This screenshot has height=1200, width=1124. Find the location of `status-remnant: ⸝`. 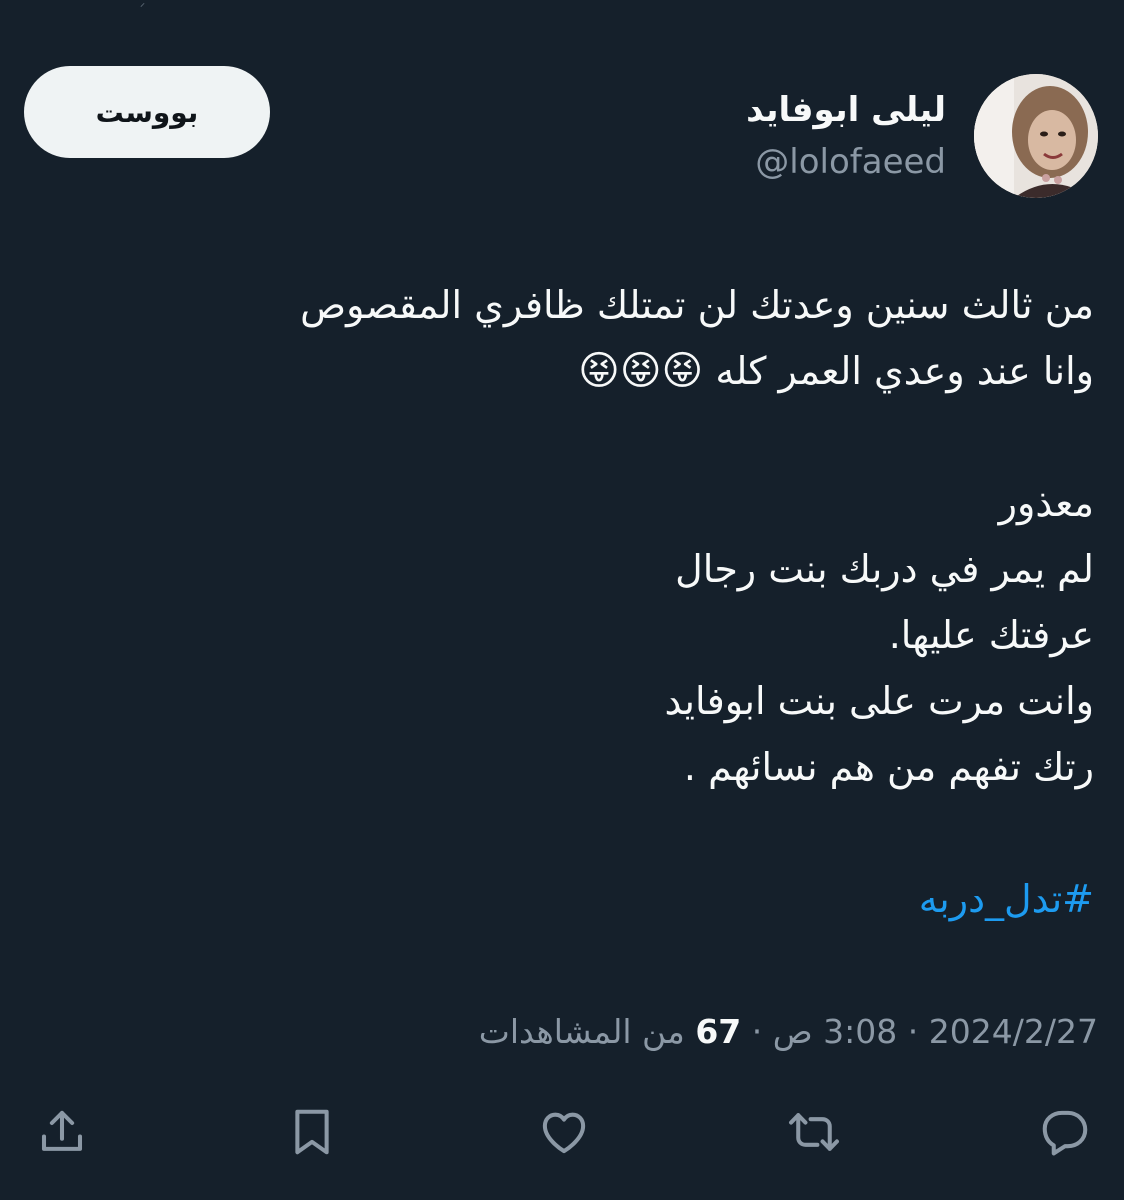

status-remnant: ⸝ is located at coordinates (142, 4).